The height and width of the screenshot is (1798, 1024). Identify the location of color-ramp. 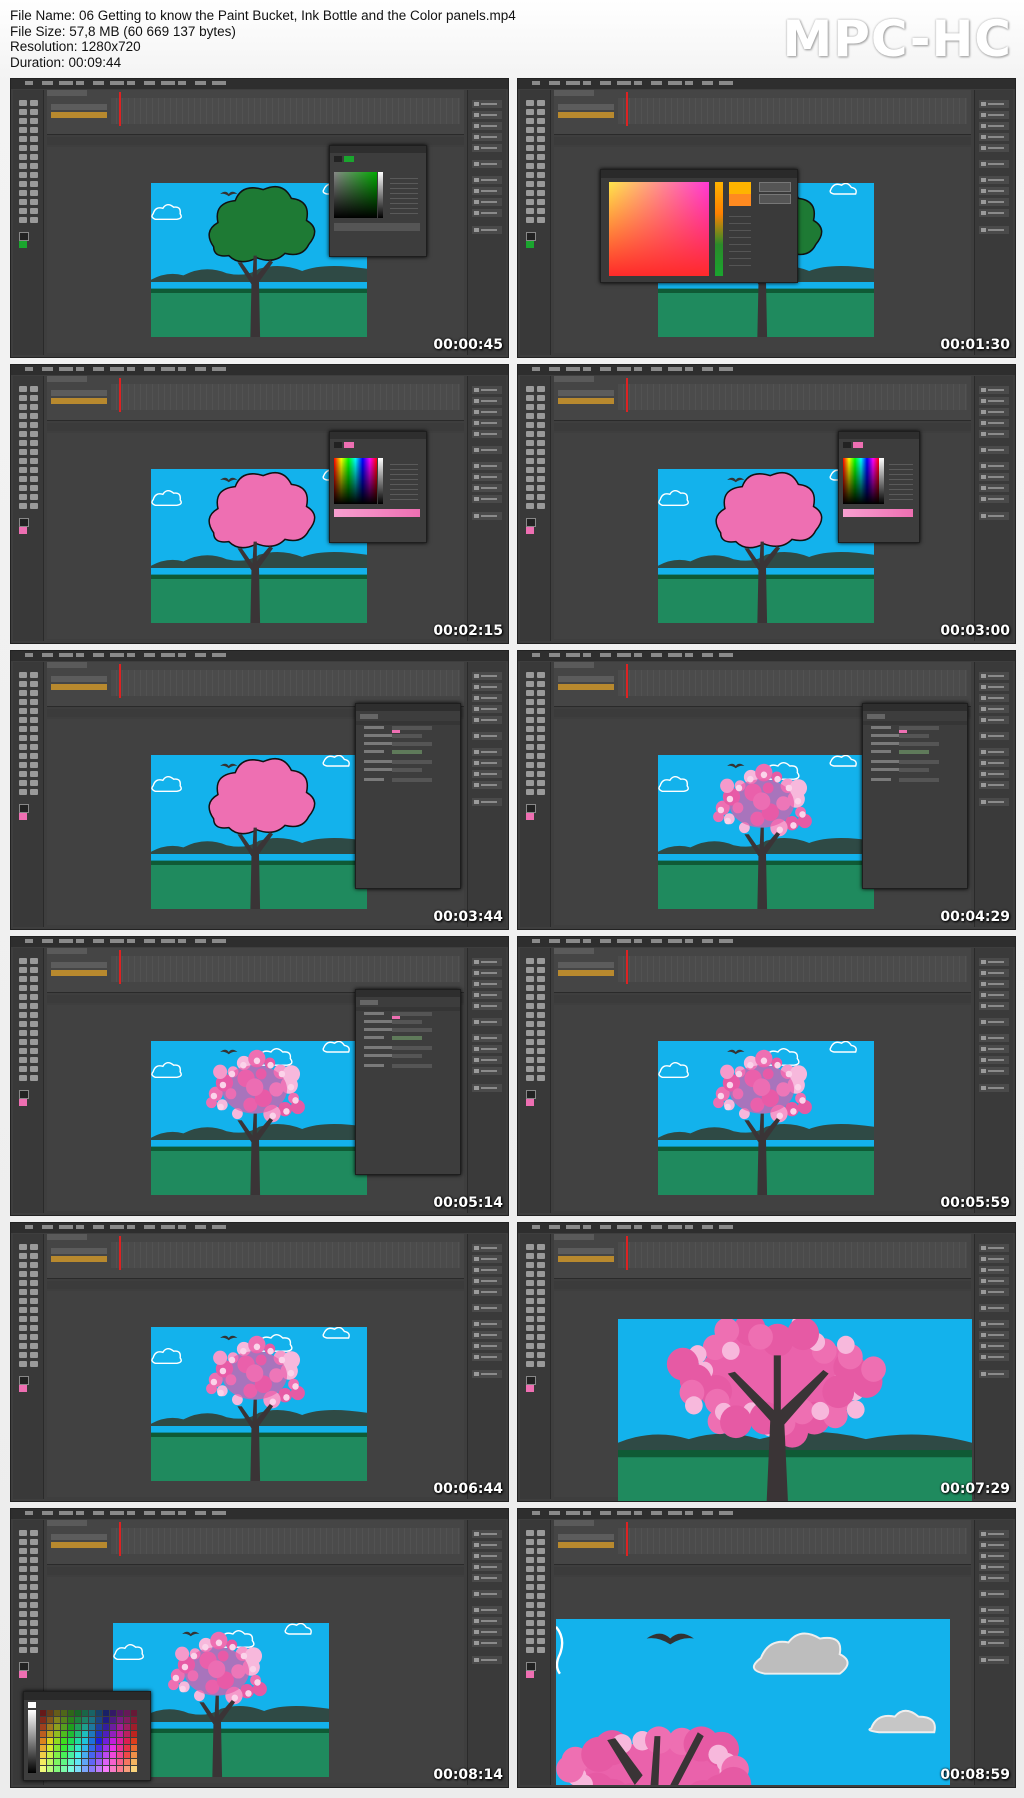
(878, 513).